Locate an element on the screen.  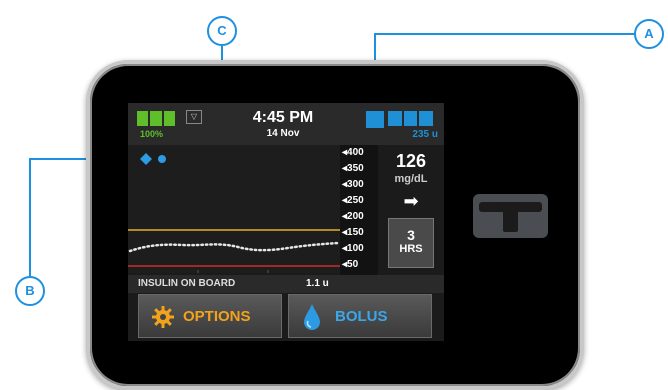
callout-b: B is located at coordinates (30, 291).